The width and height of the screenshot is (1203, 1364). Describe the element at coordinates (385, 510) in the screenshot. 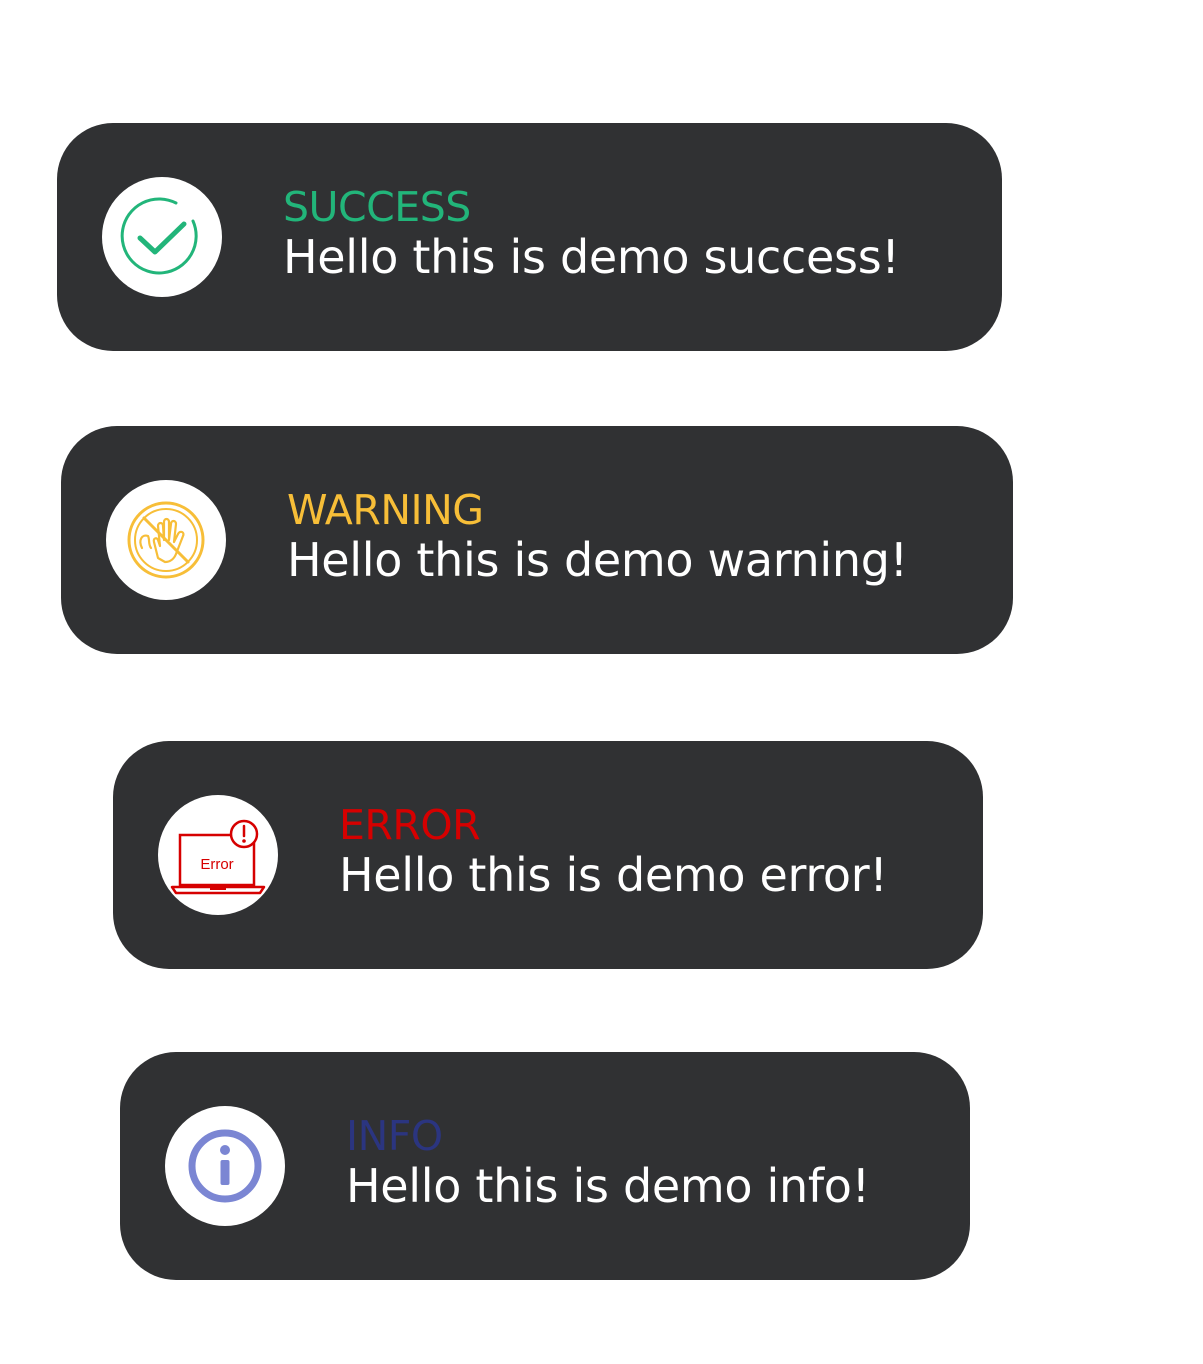

I see `toast-title: WARNING` at that location.